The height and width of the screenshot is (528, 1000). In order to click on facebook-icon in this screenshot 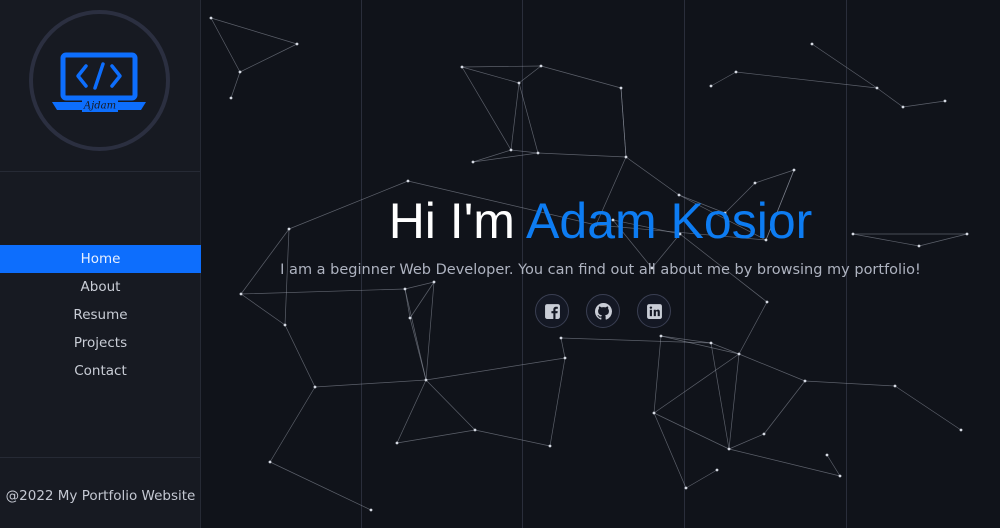, I will do `click(552, 311)`.